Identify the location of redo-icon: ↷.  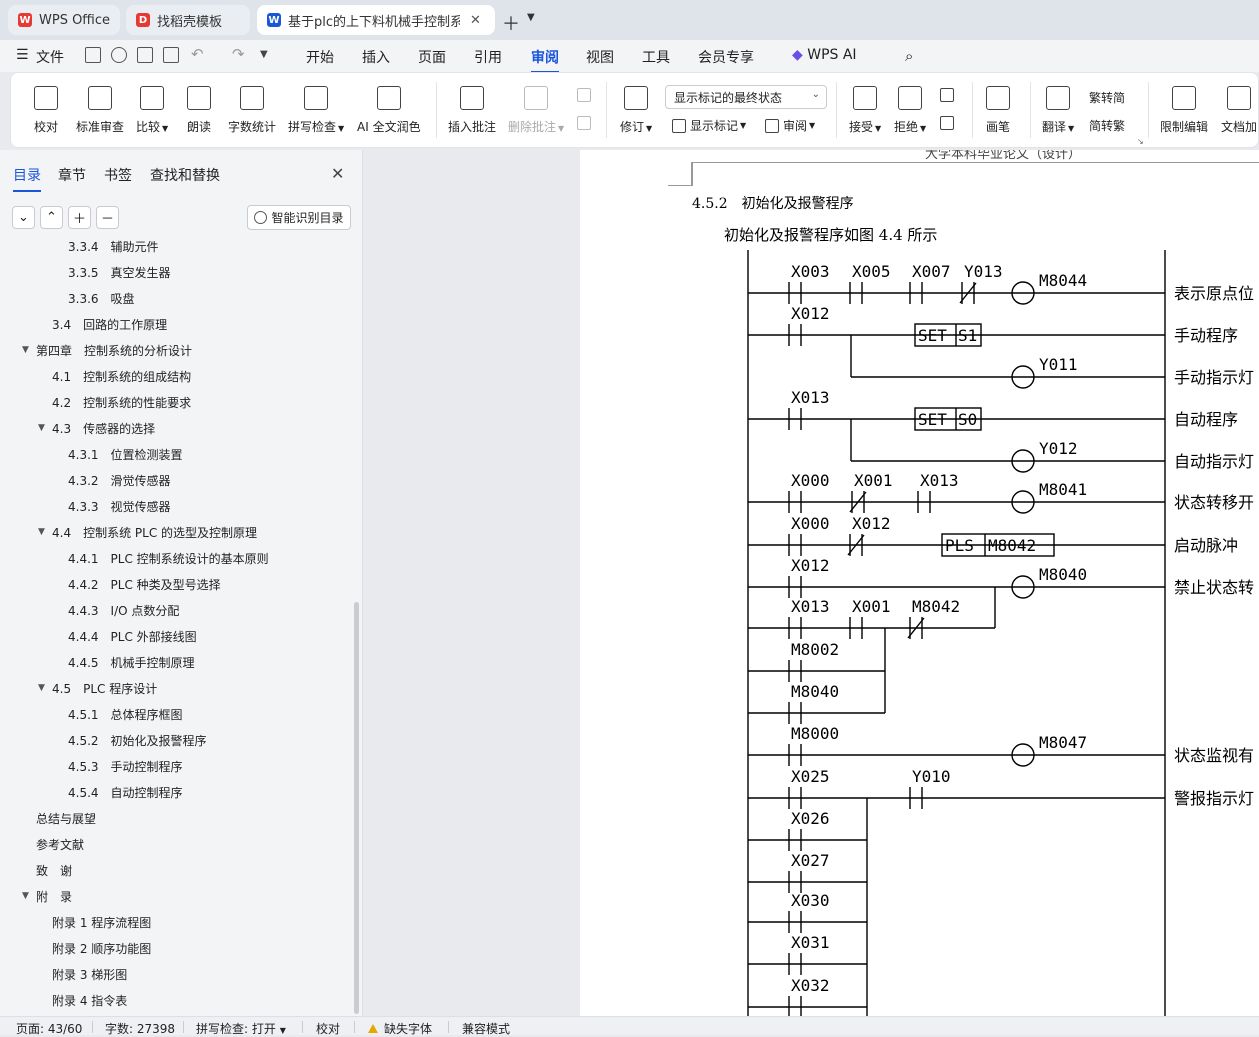
(238, 54).